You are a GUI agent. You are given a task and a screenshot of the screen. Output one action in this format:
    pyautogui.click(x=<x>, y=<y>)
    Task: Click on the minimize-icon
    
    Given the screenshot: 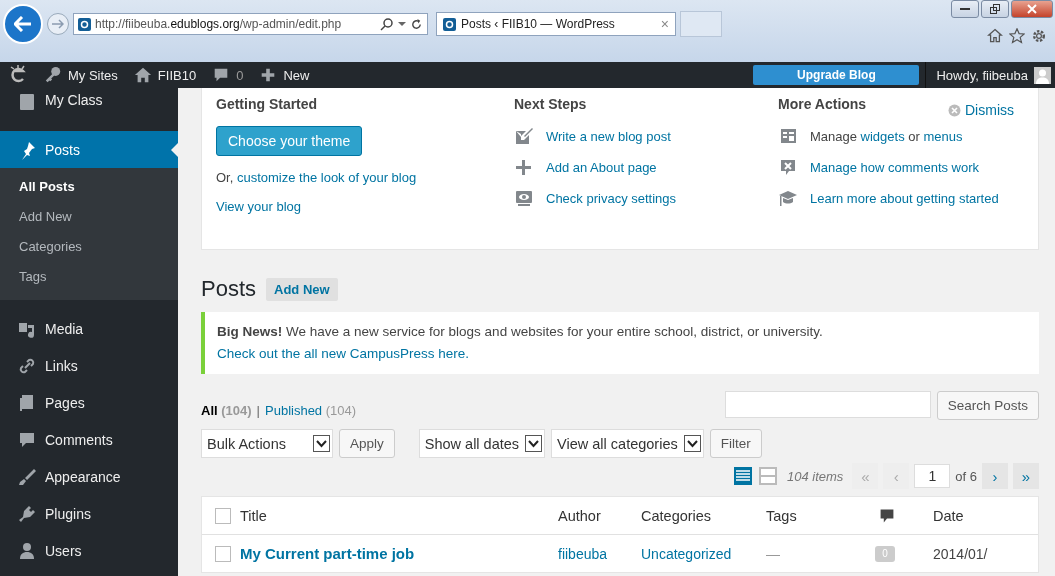 What is the action you would take?
    pyautogui.click(x=965, y=9)
    